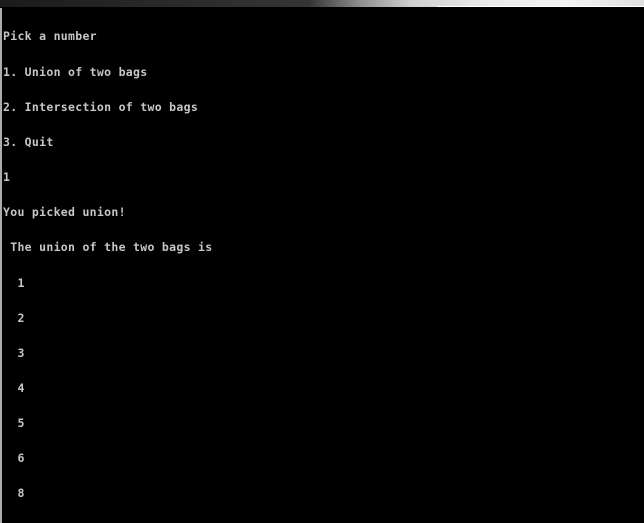  Describe the element at coordinates (14, 352) in the screenshot. I see `console-line: 3` at that location.